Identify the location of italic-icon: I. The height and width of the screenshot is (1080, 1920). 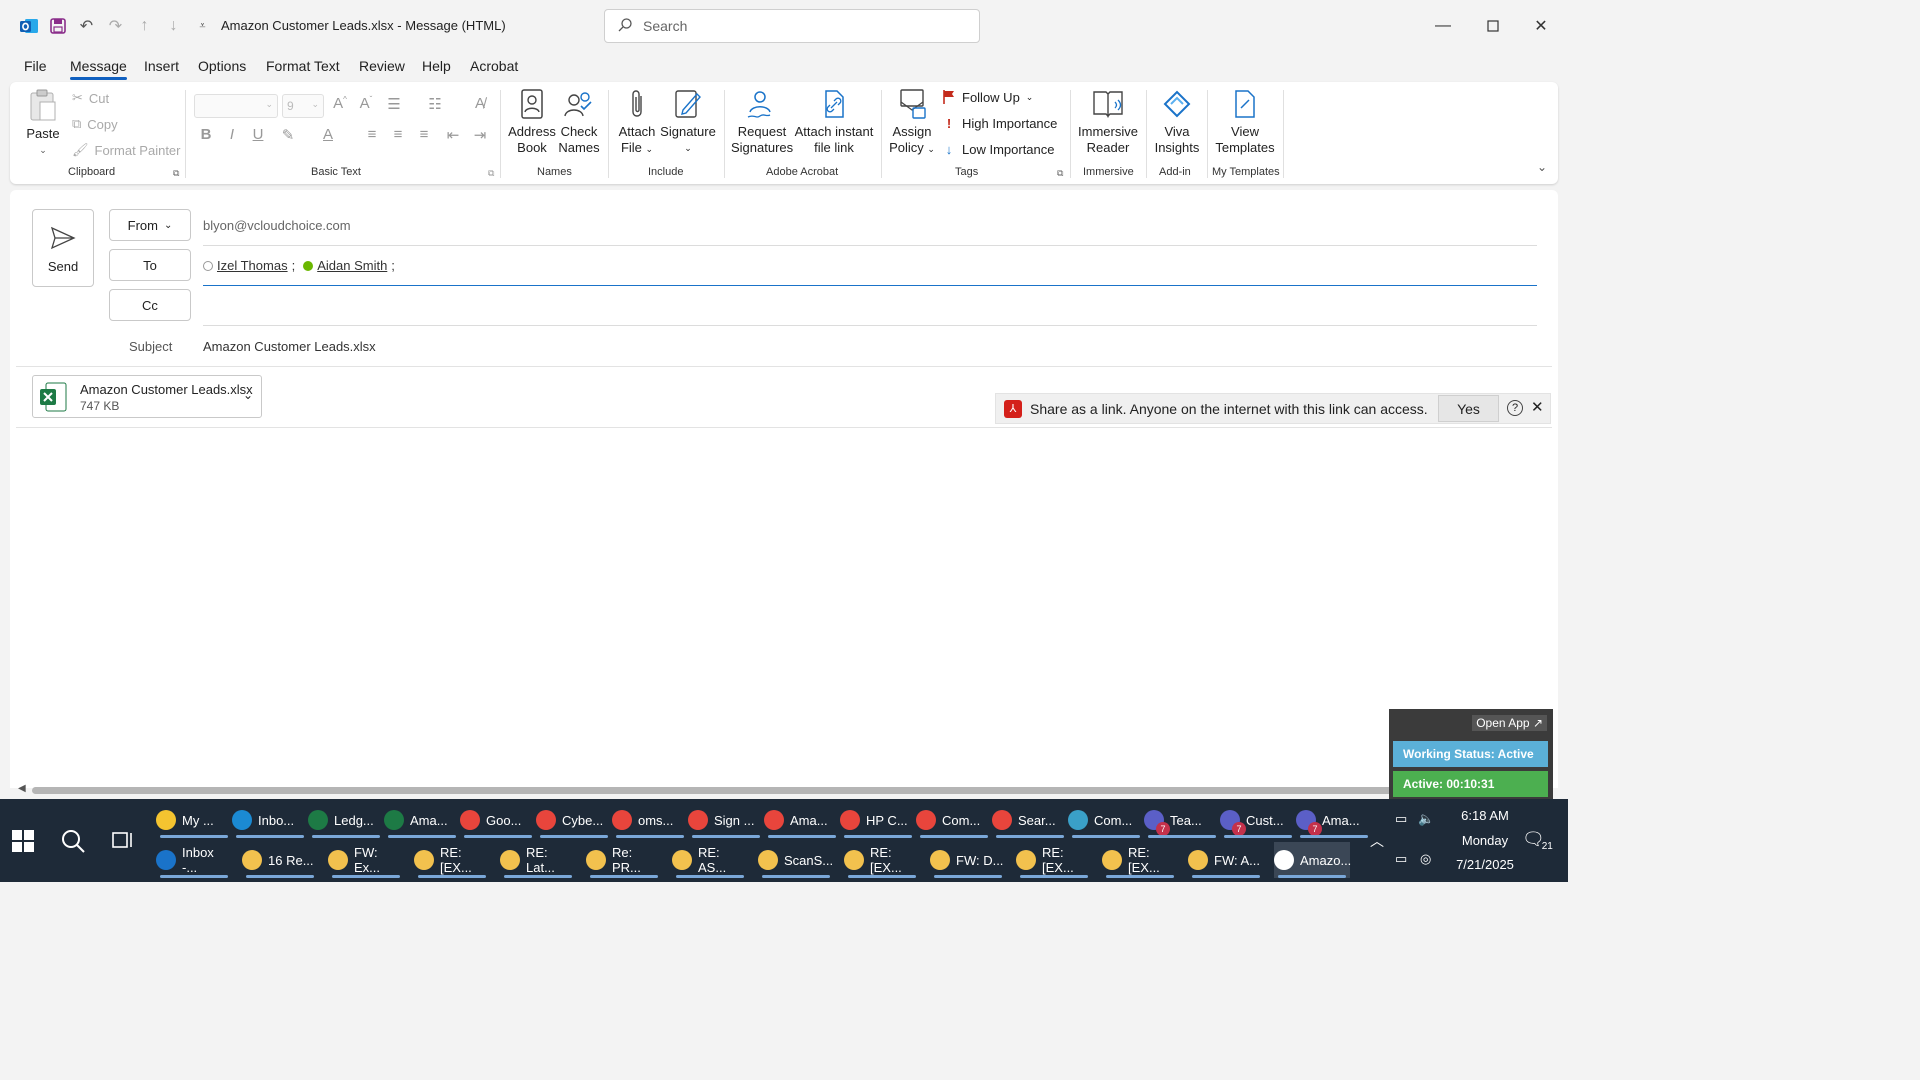
(232, 136).